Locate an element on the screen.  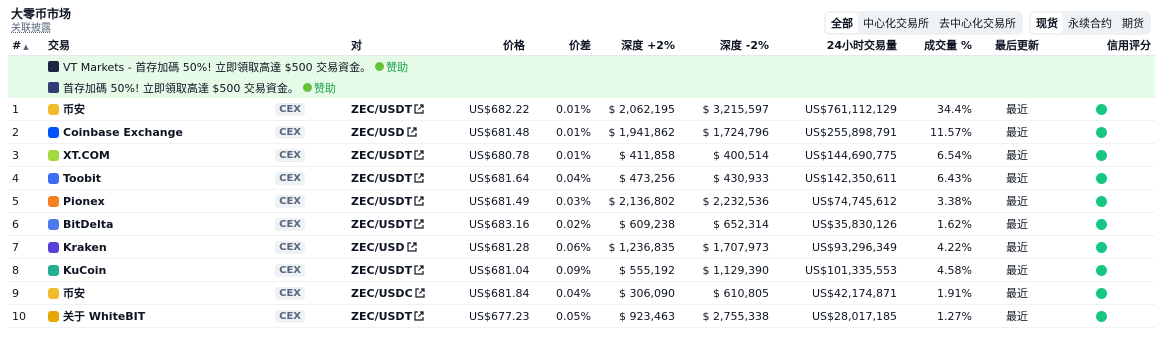
exchange-link: BitDelta is located at coordinates (80, 224).